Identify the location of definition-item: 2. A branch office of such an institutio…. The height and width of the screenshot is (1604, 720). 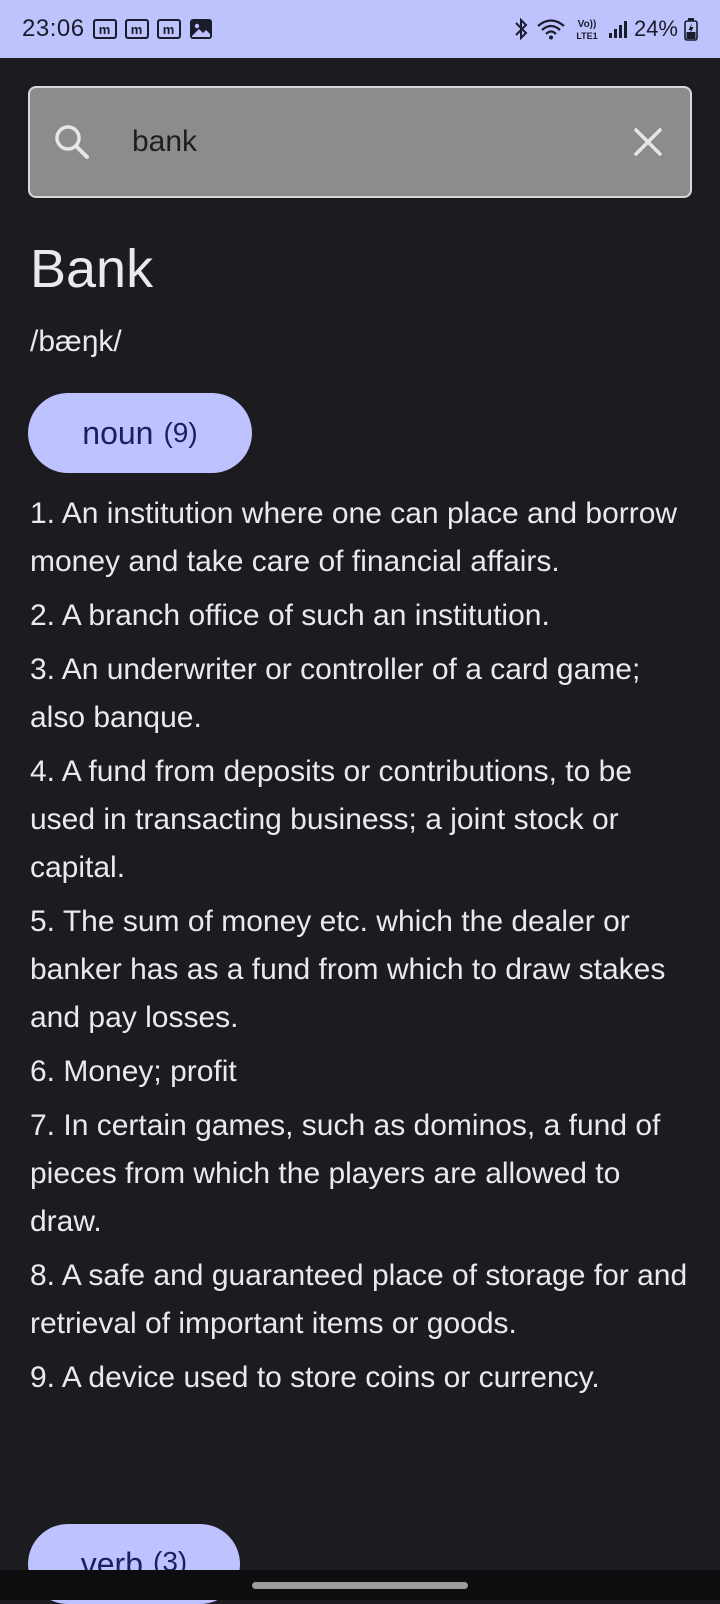
(290, 615).